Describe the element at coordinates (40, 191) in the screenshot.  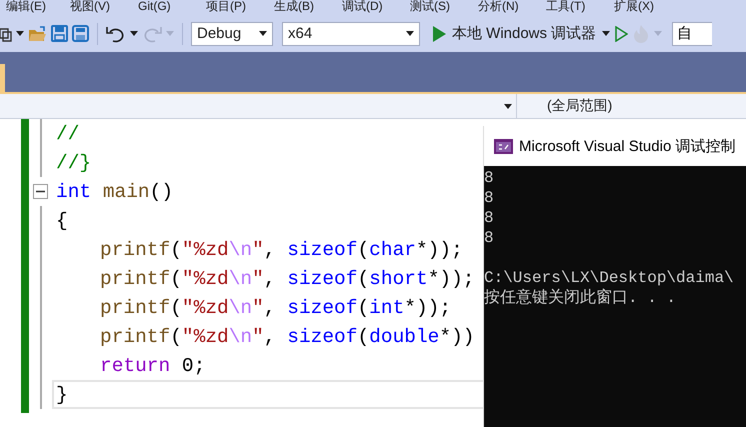
I see `collapse-icon` at that location.